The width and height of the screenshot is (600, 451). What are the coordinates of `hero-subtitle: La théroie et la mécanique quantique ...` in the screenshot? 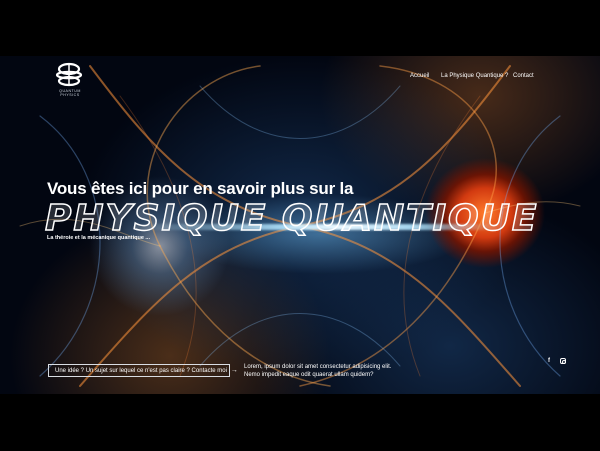 It's located at (98, 238).